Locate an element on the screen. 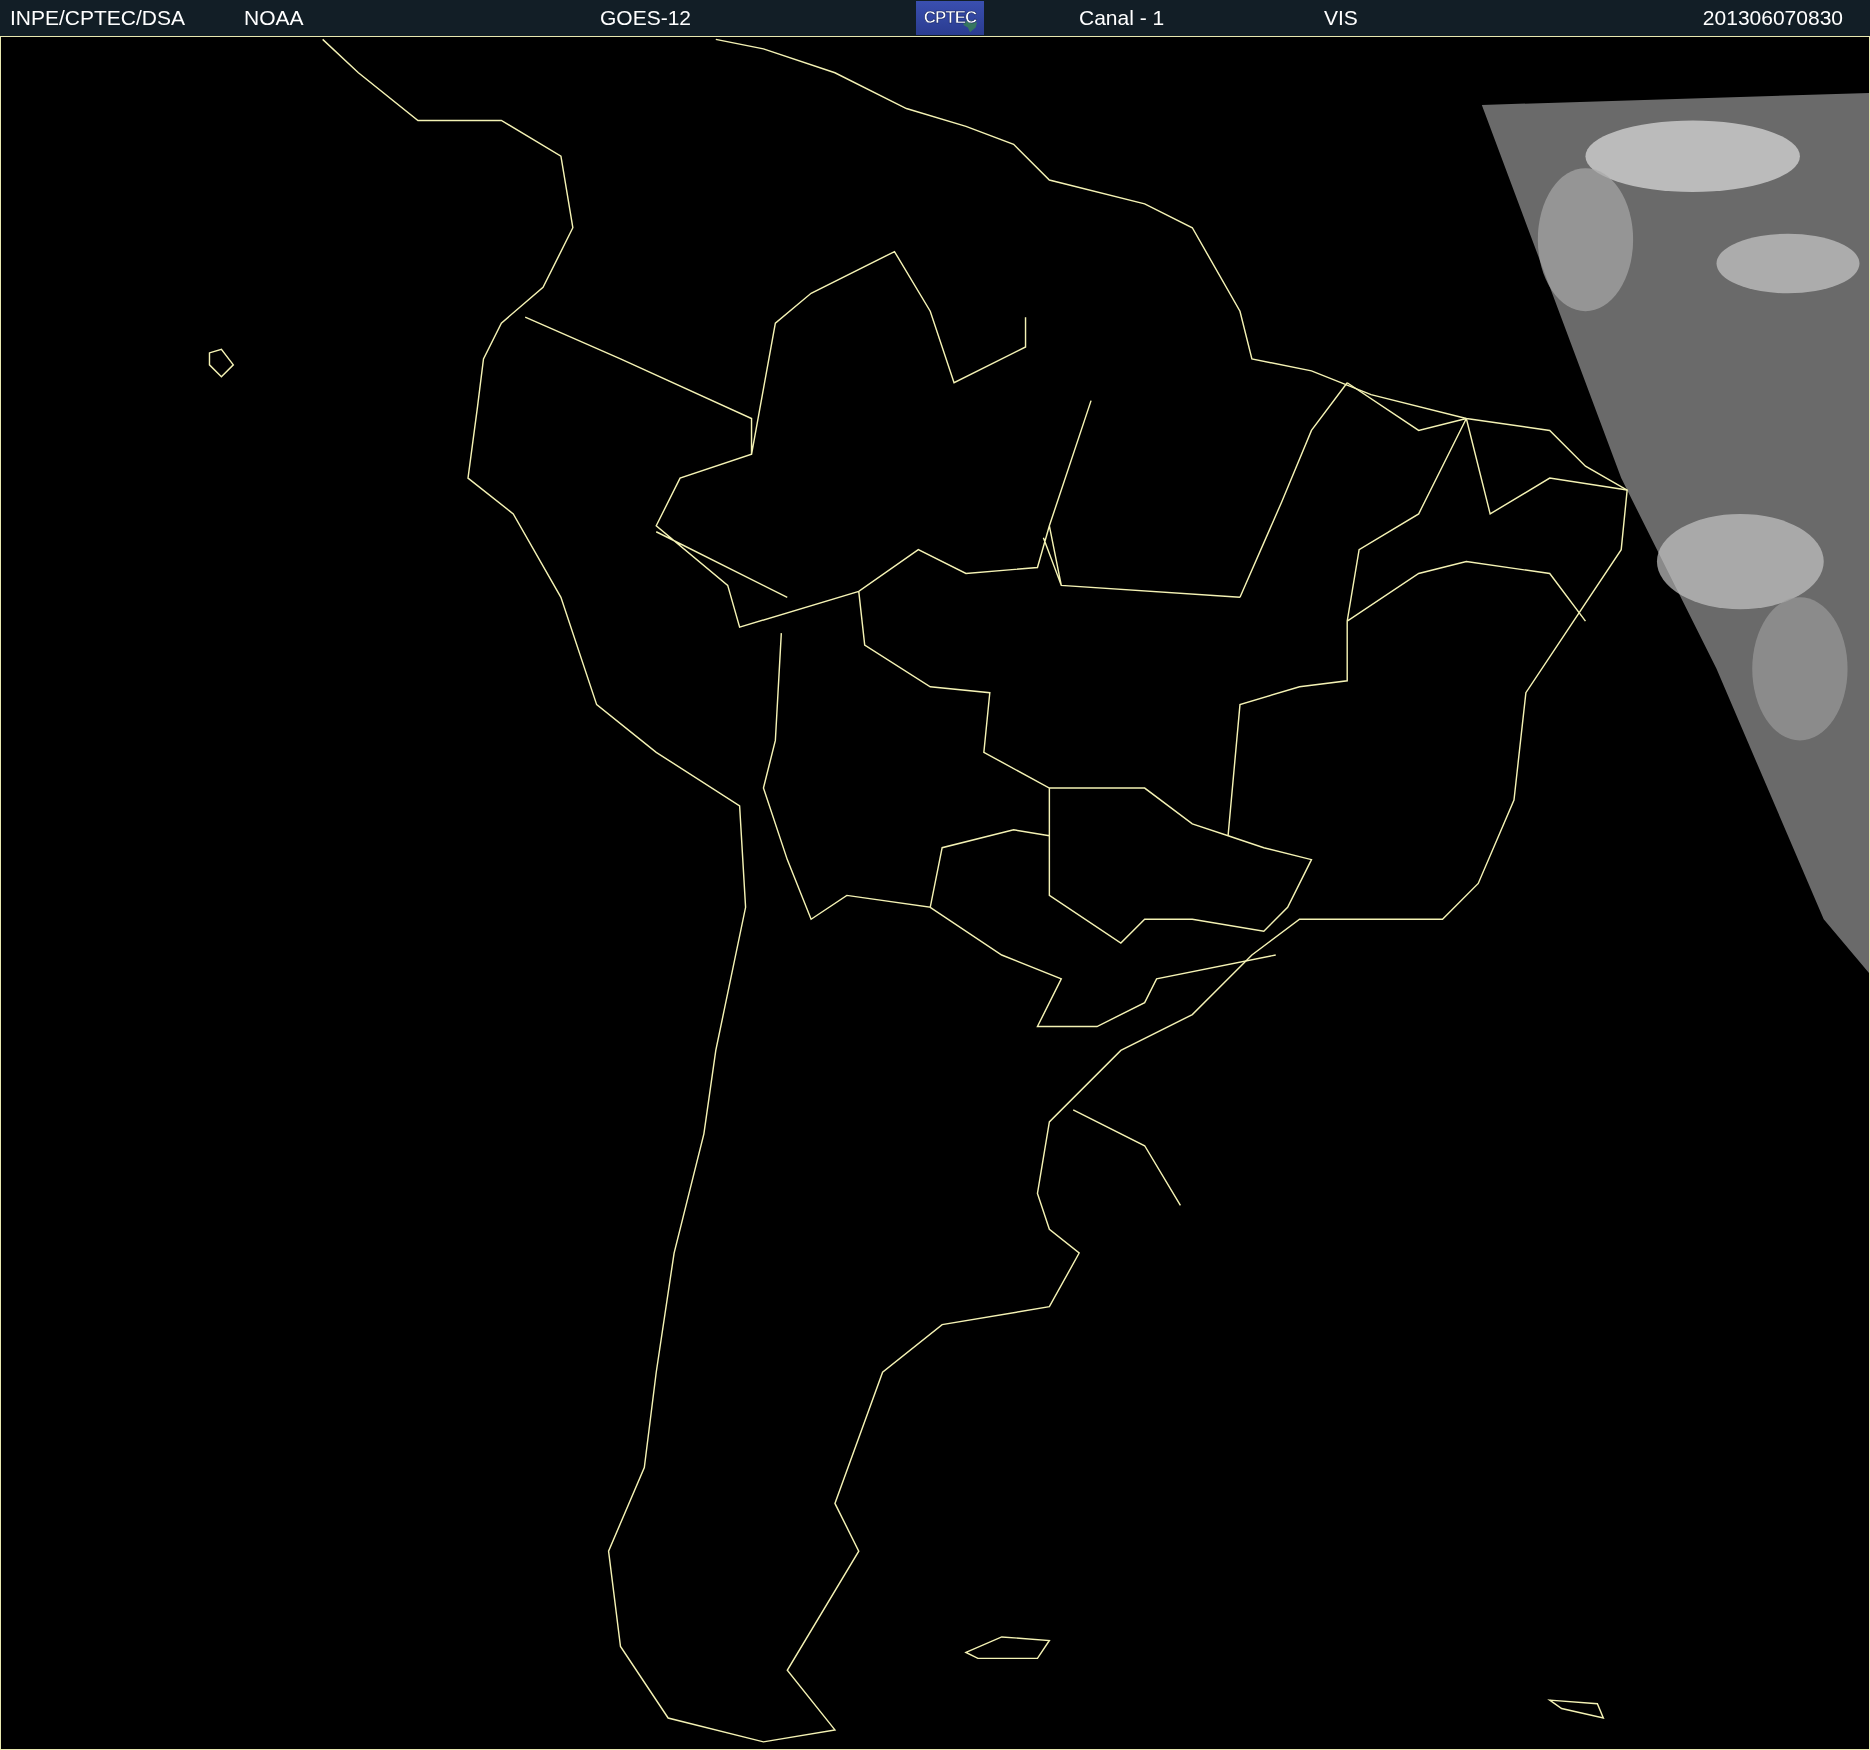  header-label: GOES-12 is located at coordinates (646, 18).